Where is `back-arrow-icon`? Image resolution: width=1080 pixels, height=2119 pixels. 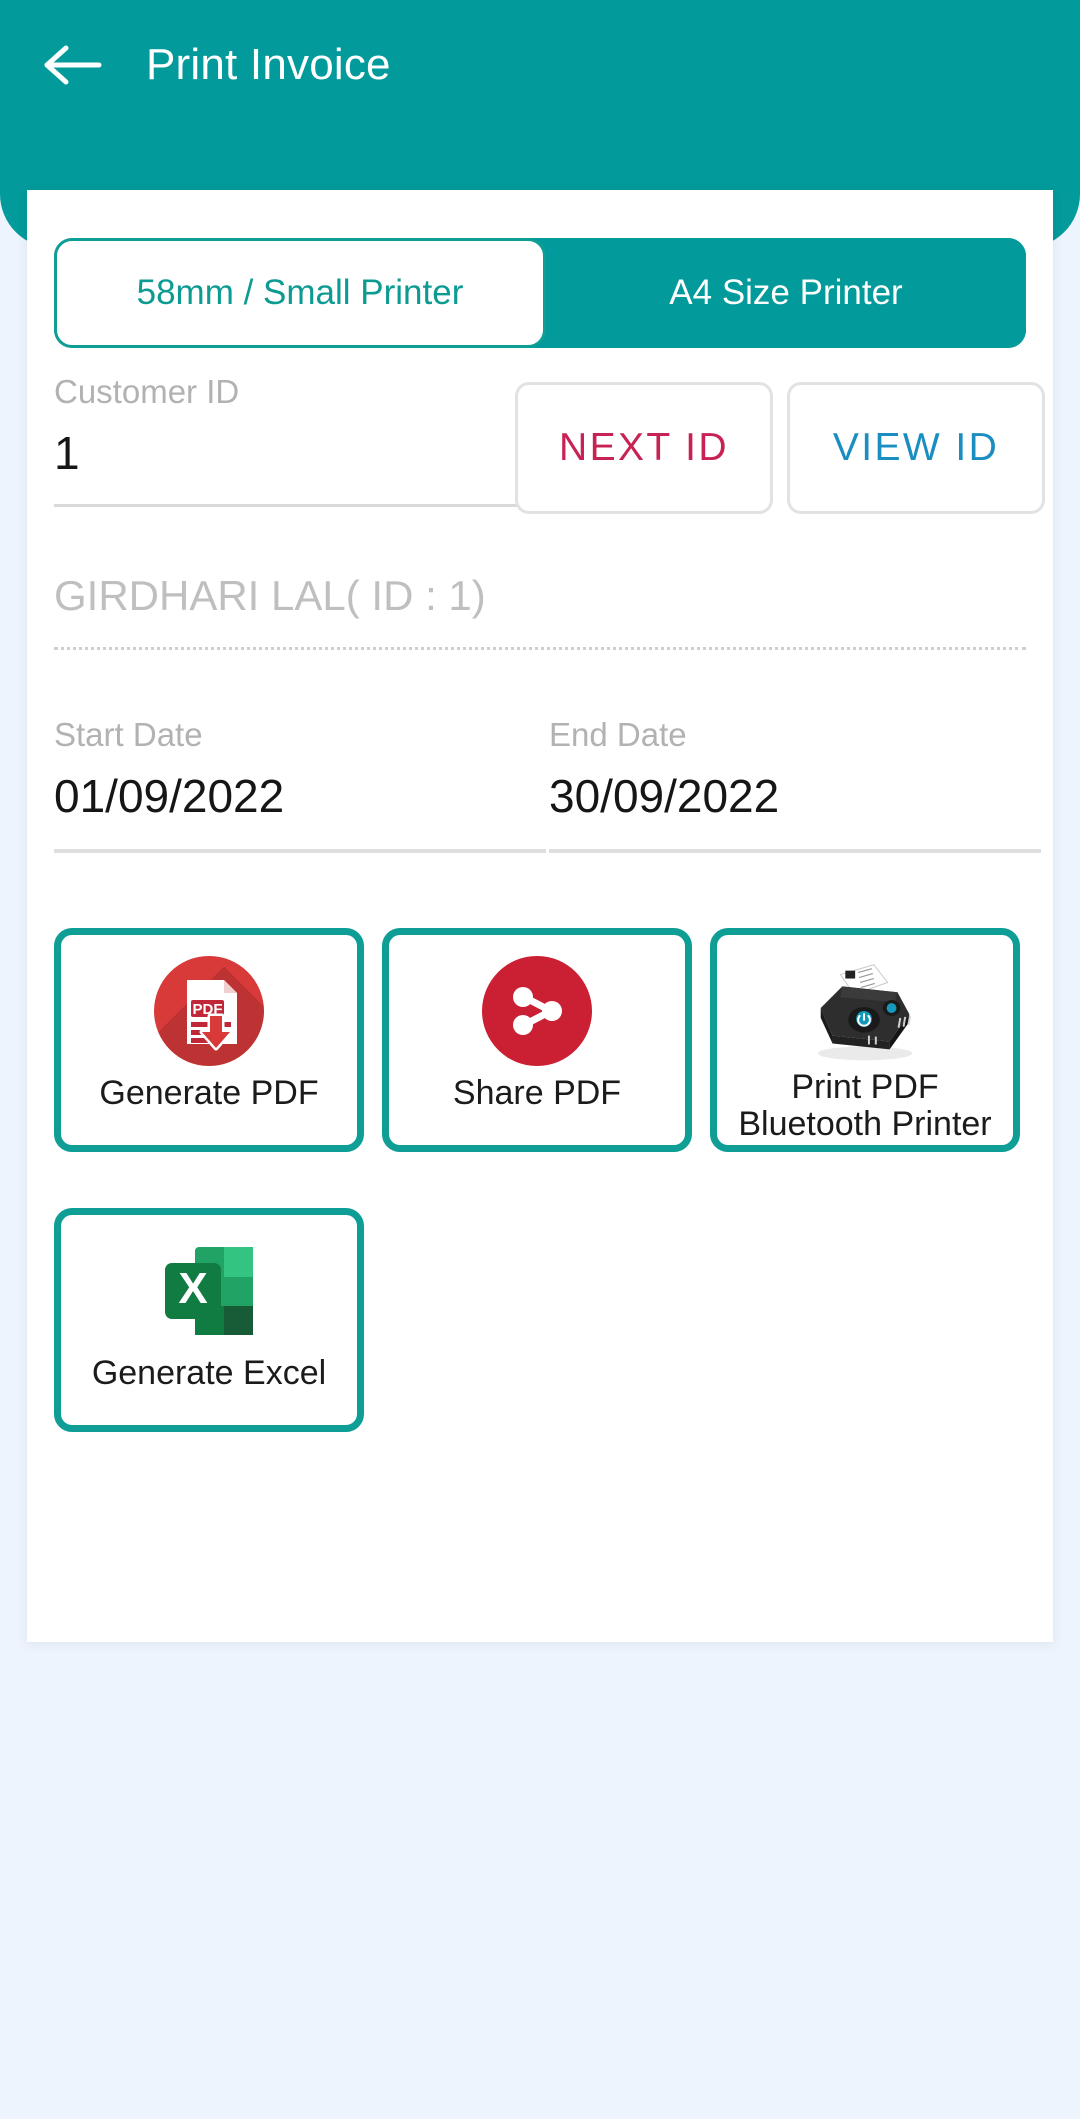
back-arrow-icon is located at coordinates (73, 65).